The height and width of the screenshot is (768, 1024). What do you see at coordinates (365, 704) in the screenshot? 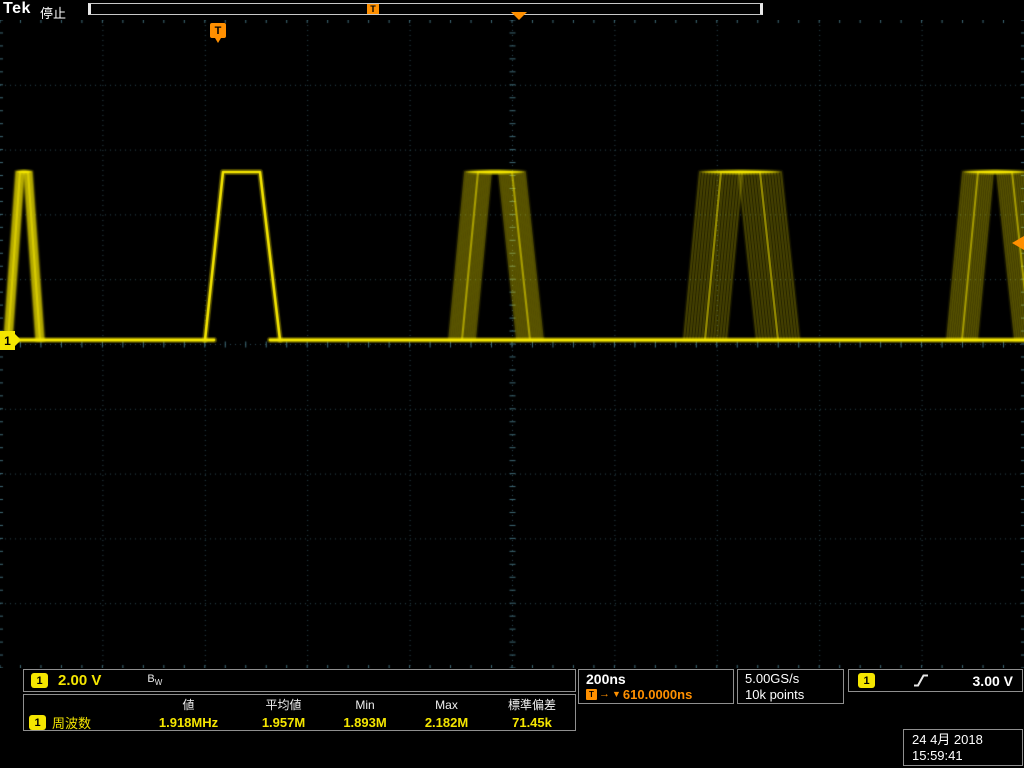
I see `meas-header: Min` at bounding box center [365, 704].